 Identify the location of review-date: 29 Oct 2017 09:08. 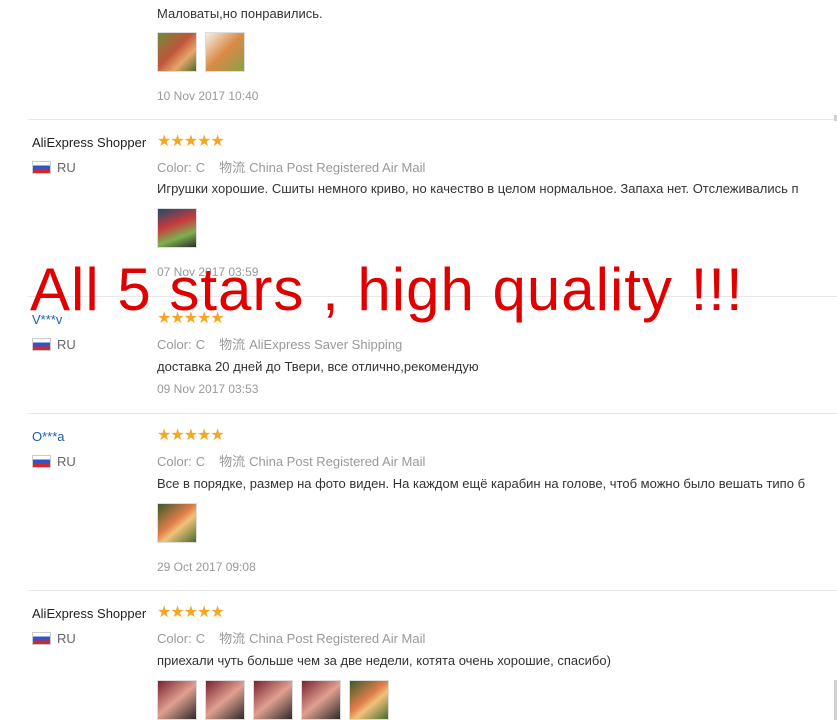
(206, 567).